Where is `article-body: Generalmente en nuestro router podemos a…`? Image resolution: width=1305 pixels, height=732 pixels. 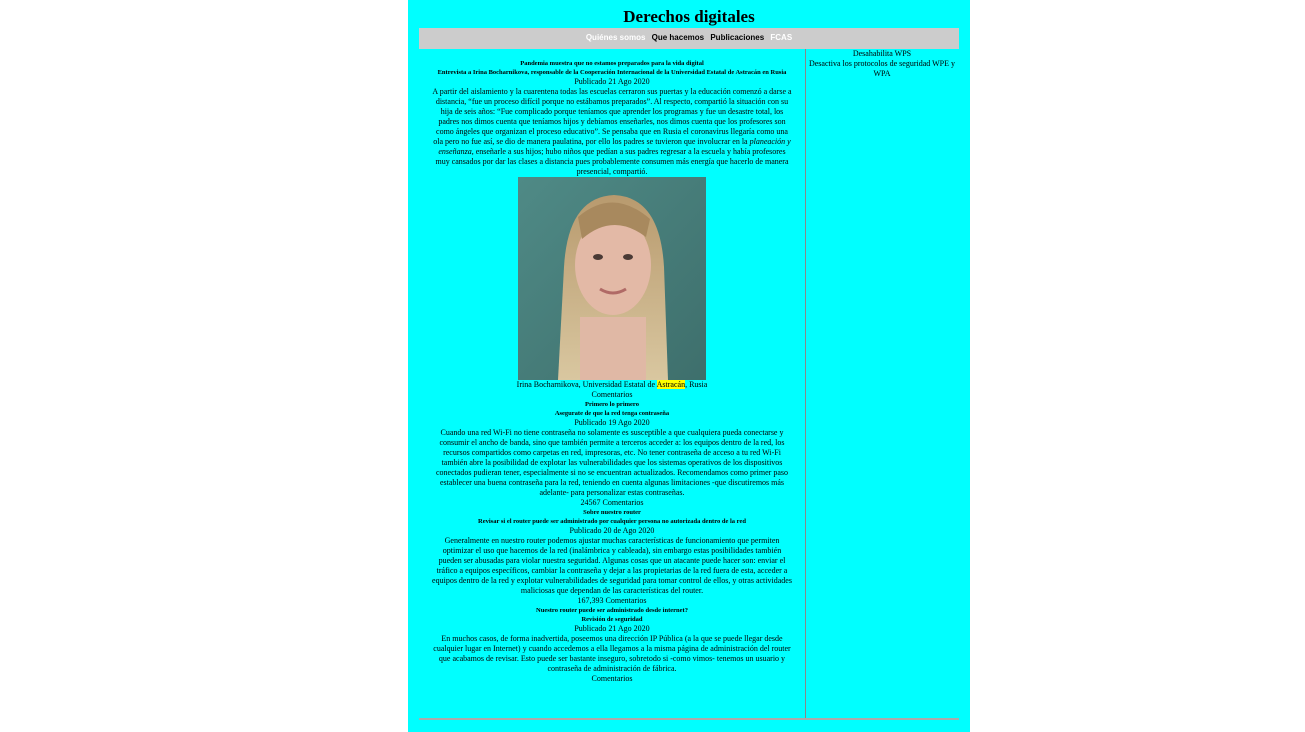 article-body: Generalmente en nuestro router podemos a… is located at coordinates (612, 565).